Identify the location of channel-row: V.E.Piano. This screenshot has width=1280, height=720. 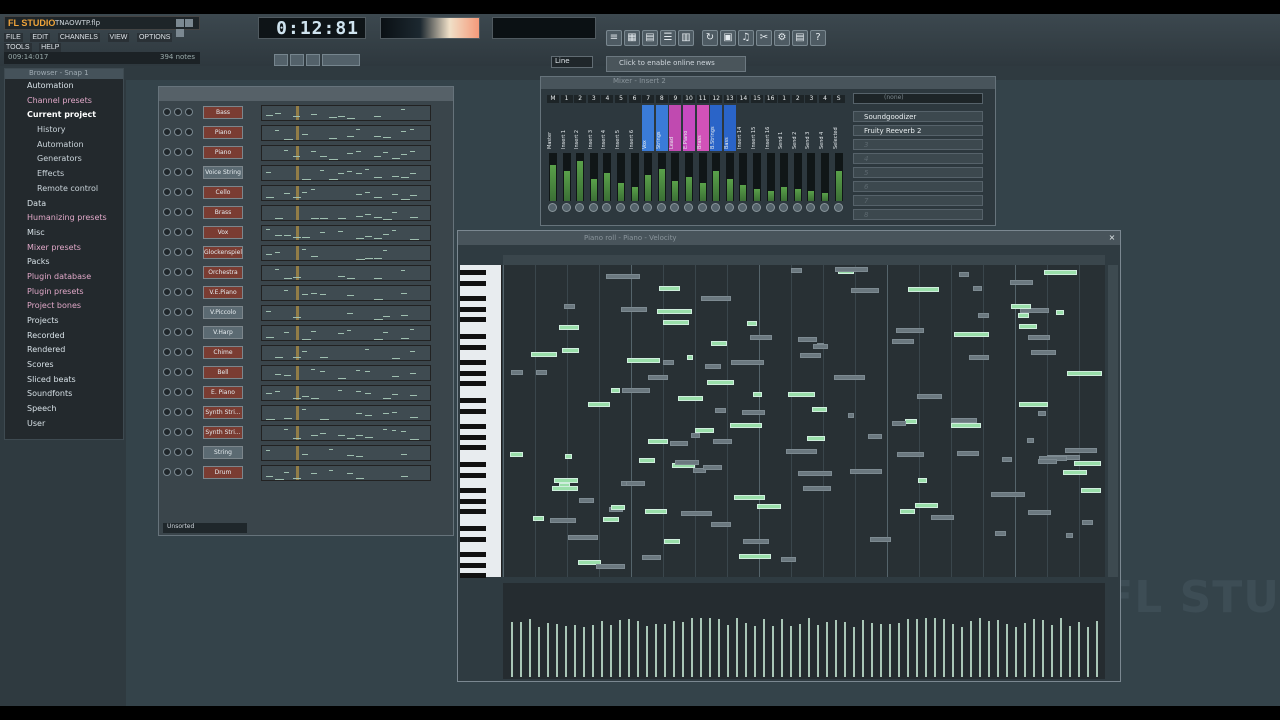
(306, 293).